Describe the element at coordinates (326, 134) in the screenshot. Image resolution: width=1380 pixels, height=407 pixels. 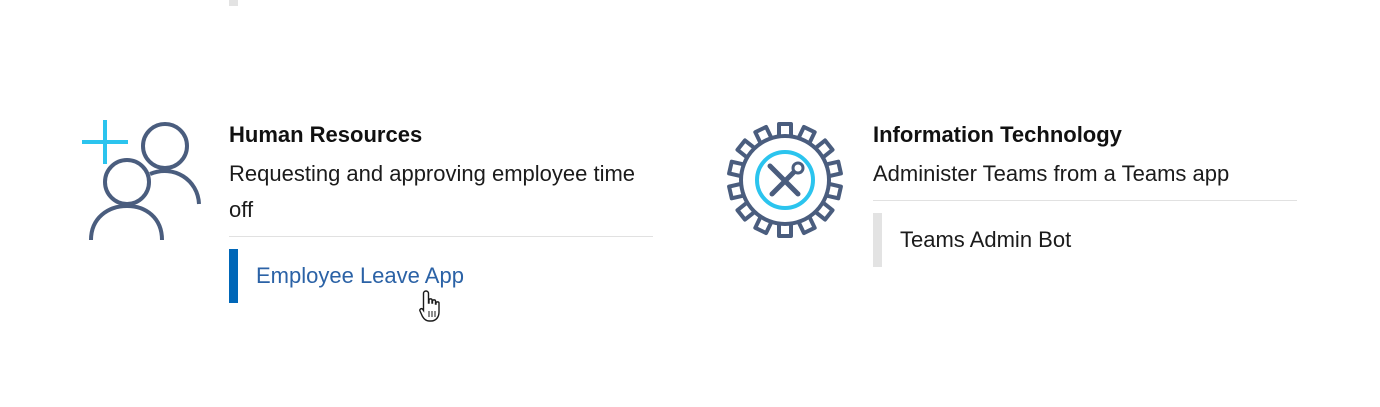
I see `category-title: Human Resources` at that location.